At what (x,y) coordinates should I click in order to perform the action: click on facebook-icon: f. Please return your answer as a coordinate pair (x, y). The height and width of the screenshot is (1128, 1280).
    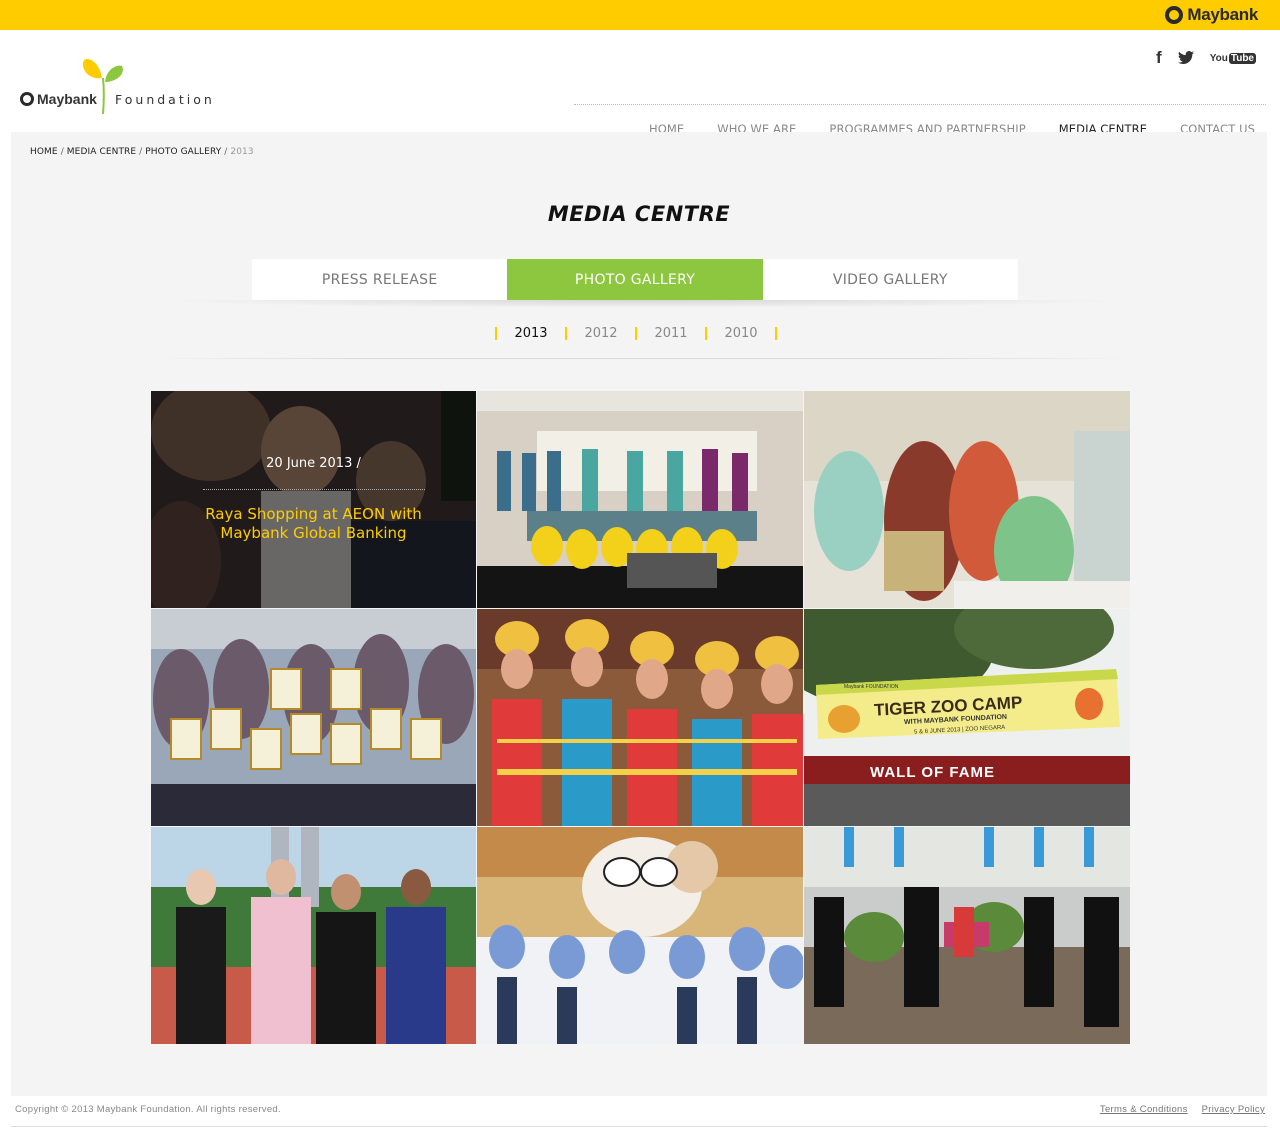
    Looking at the image, I should click on (1159, 58).